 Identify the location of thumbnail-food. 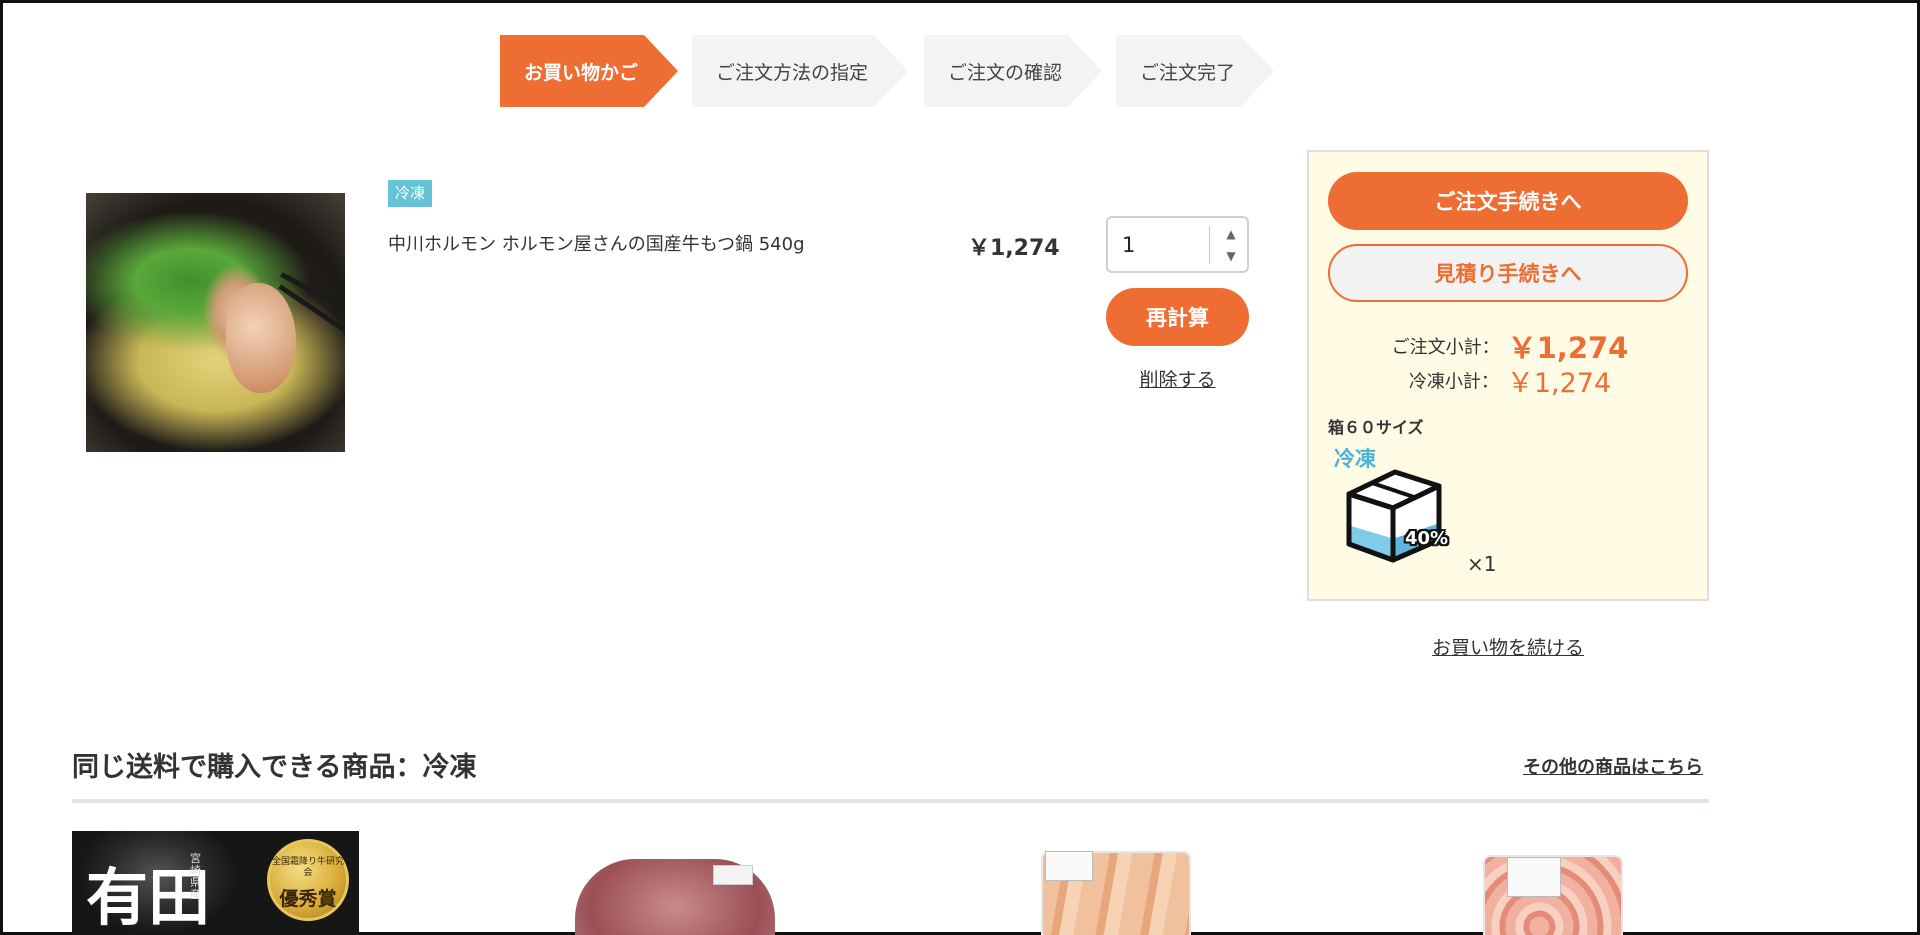
(261, 338).